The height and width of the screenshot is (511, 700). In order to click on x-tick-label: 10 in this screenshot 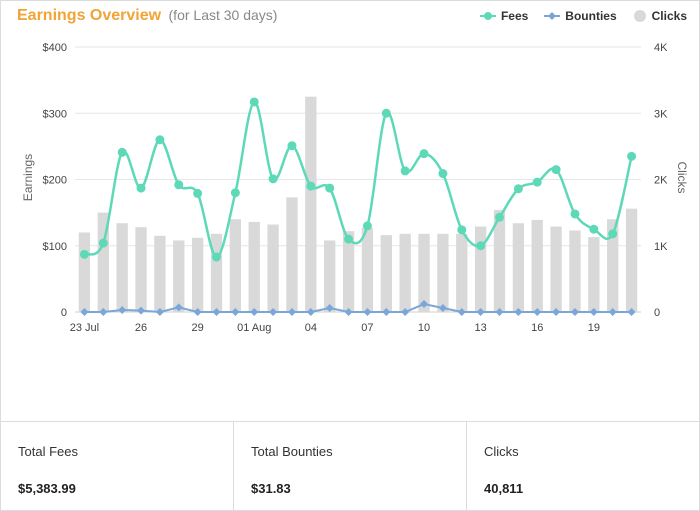, I will do `click(424, 328)`.